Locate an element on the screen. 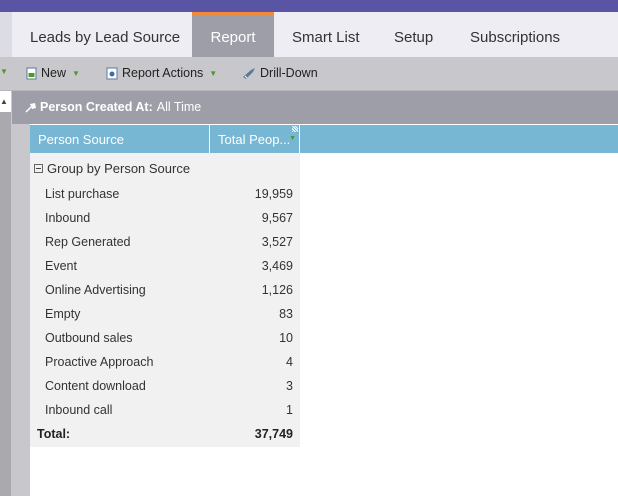 This screenshot has width=618, height=496. group-label: Group by Person Source is located at coordinates (119, 168).